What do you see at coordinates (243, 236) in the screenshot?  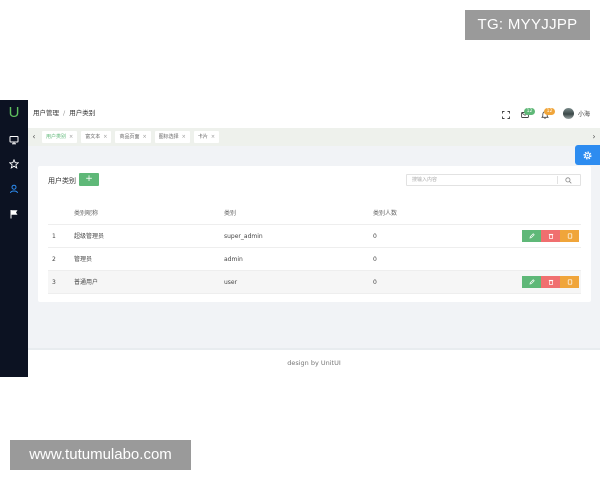 I see `row-type: super_admin` at bounding box center [243, 236].